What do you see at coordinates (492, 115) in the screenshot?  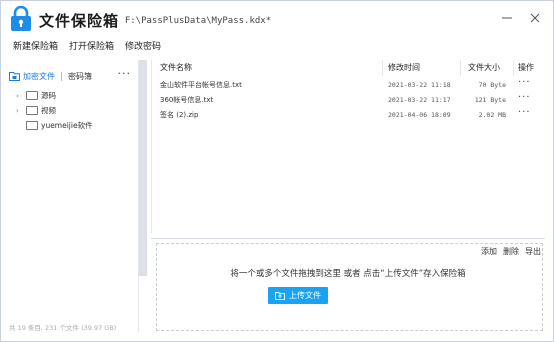 I see `file-size: 2.02 MB` at bounding box center [492, 115].